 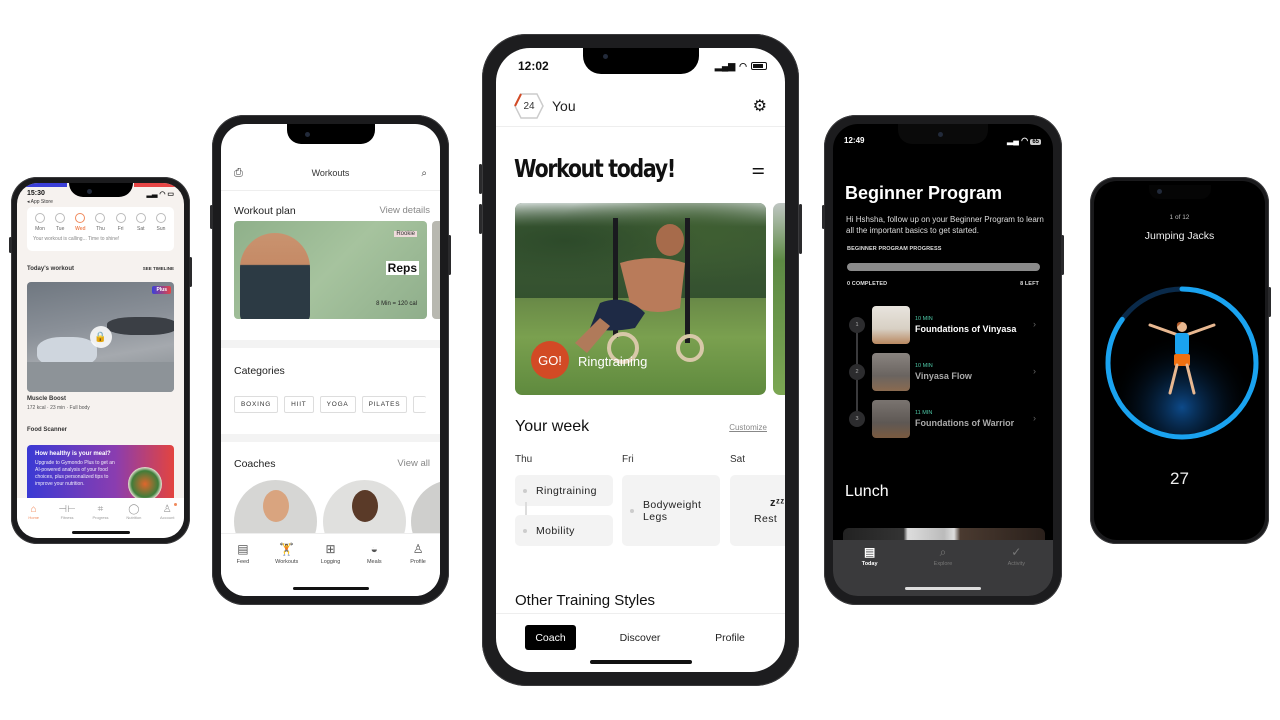 I want to click on nav-discover: Discover, so click(x=640, y=637).